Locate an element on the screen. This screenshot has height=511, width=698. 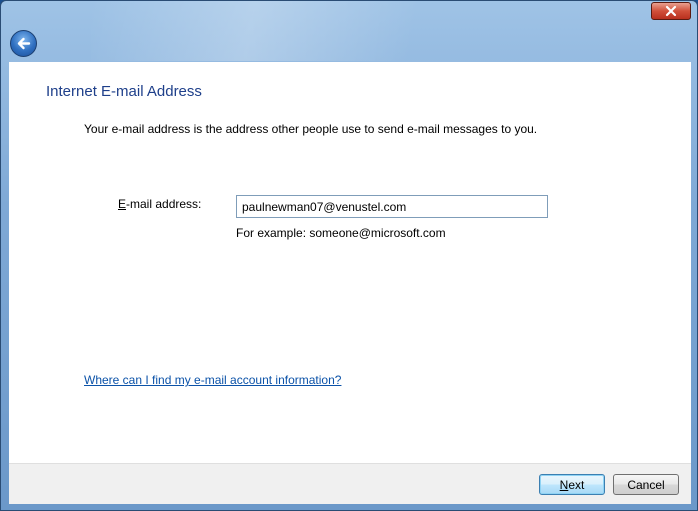
email-label-text: -mail address: is located at coordinates (164, 204).